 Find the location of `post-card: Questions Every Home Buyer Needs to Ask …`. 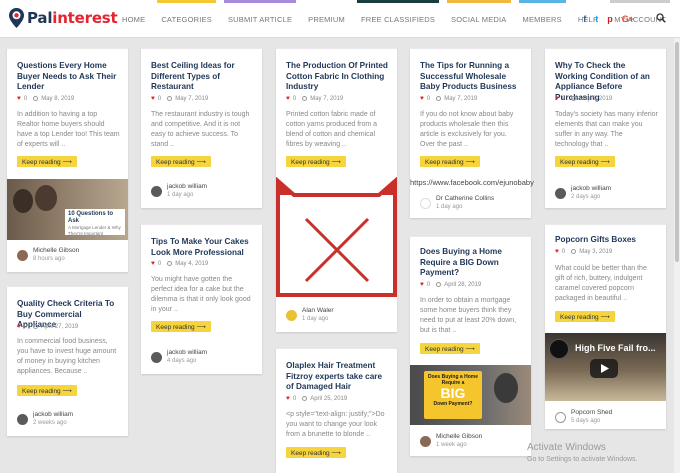

post-card: Questions Every Home Buyer Needs to Ask … is located at coordinates (67, 160).